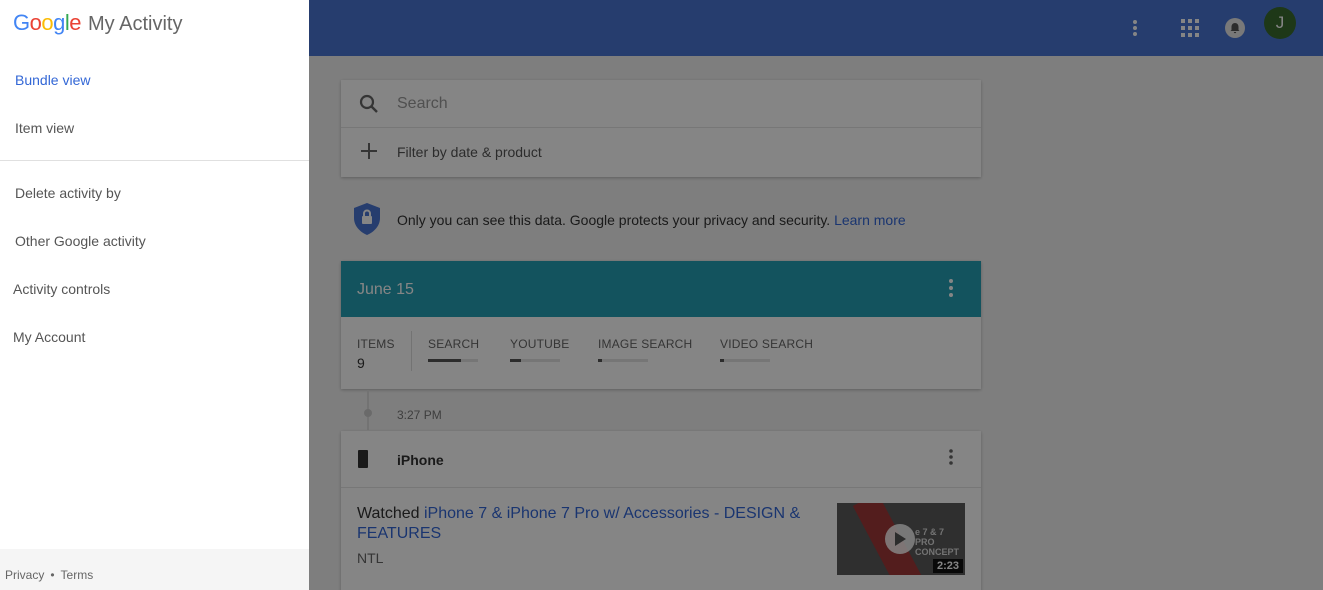  What do you see at coordinates (44, 128) in the screenshot?
I see `nav-item-view: Item view` at bounding box center [44, 128].